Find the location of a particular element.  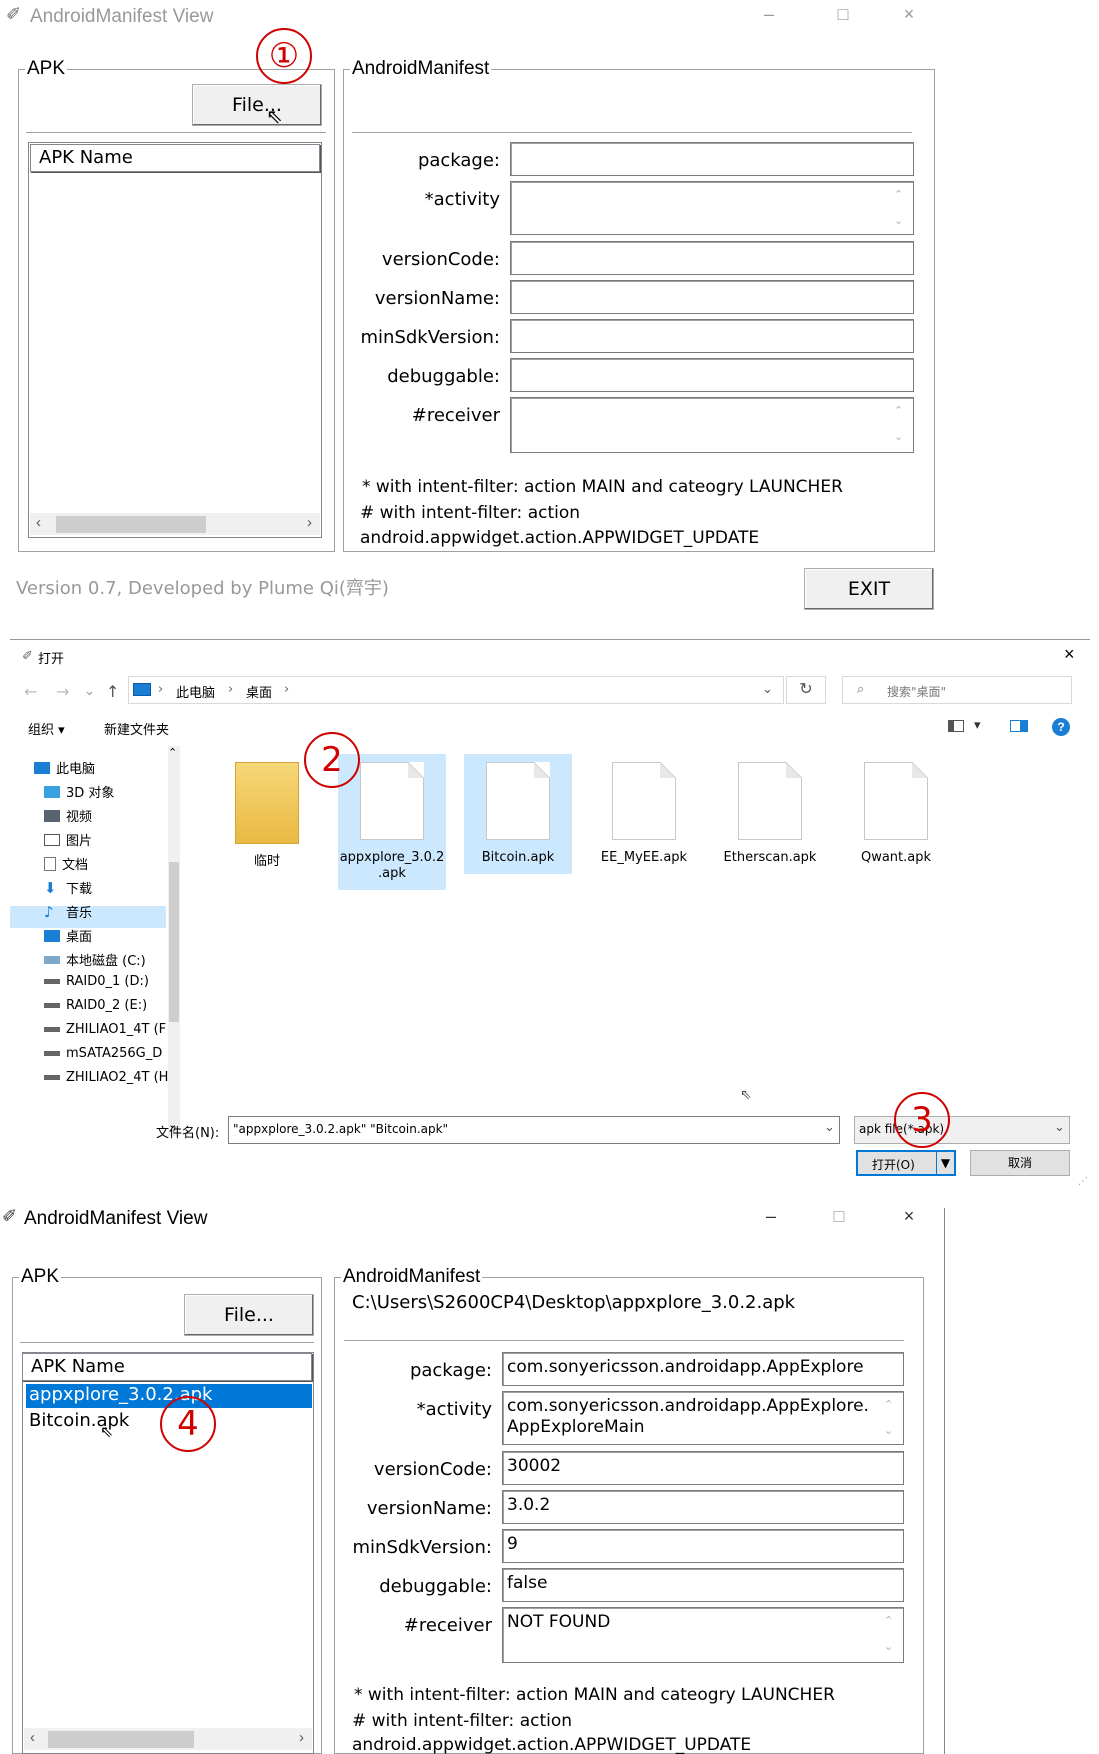

exit-button: EXIT is located at coordinates (869, 589).